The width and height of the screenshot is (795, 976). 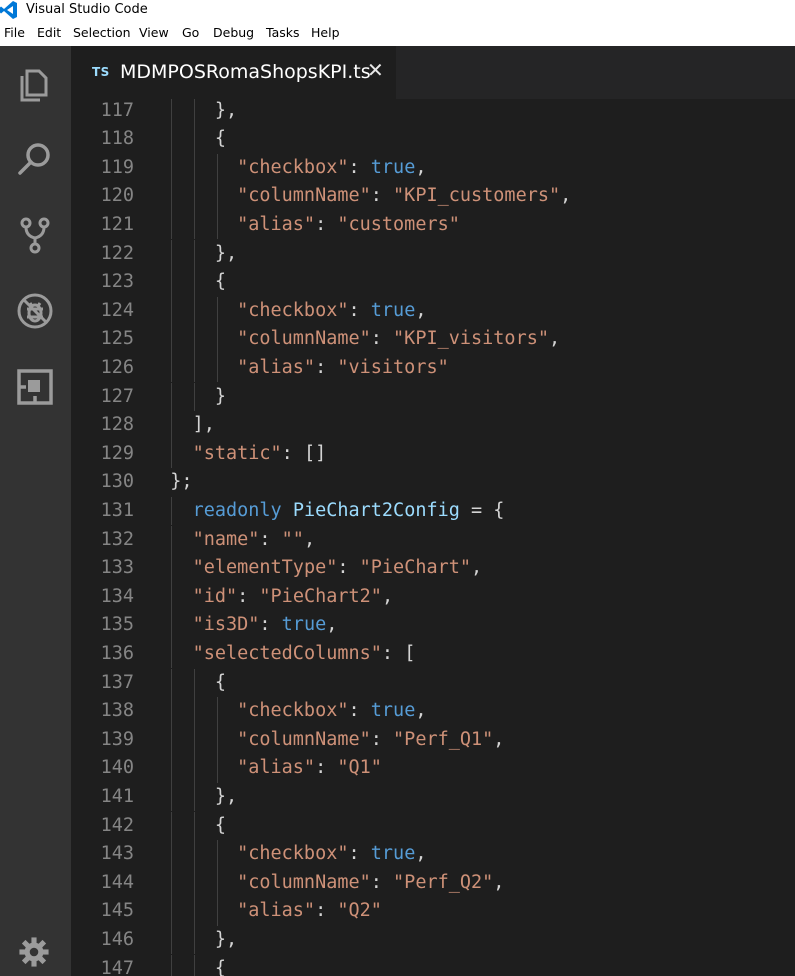 I want to click on code-line: 141 },, so click(x=433, y=797).